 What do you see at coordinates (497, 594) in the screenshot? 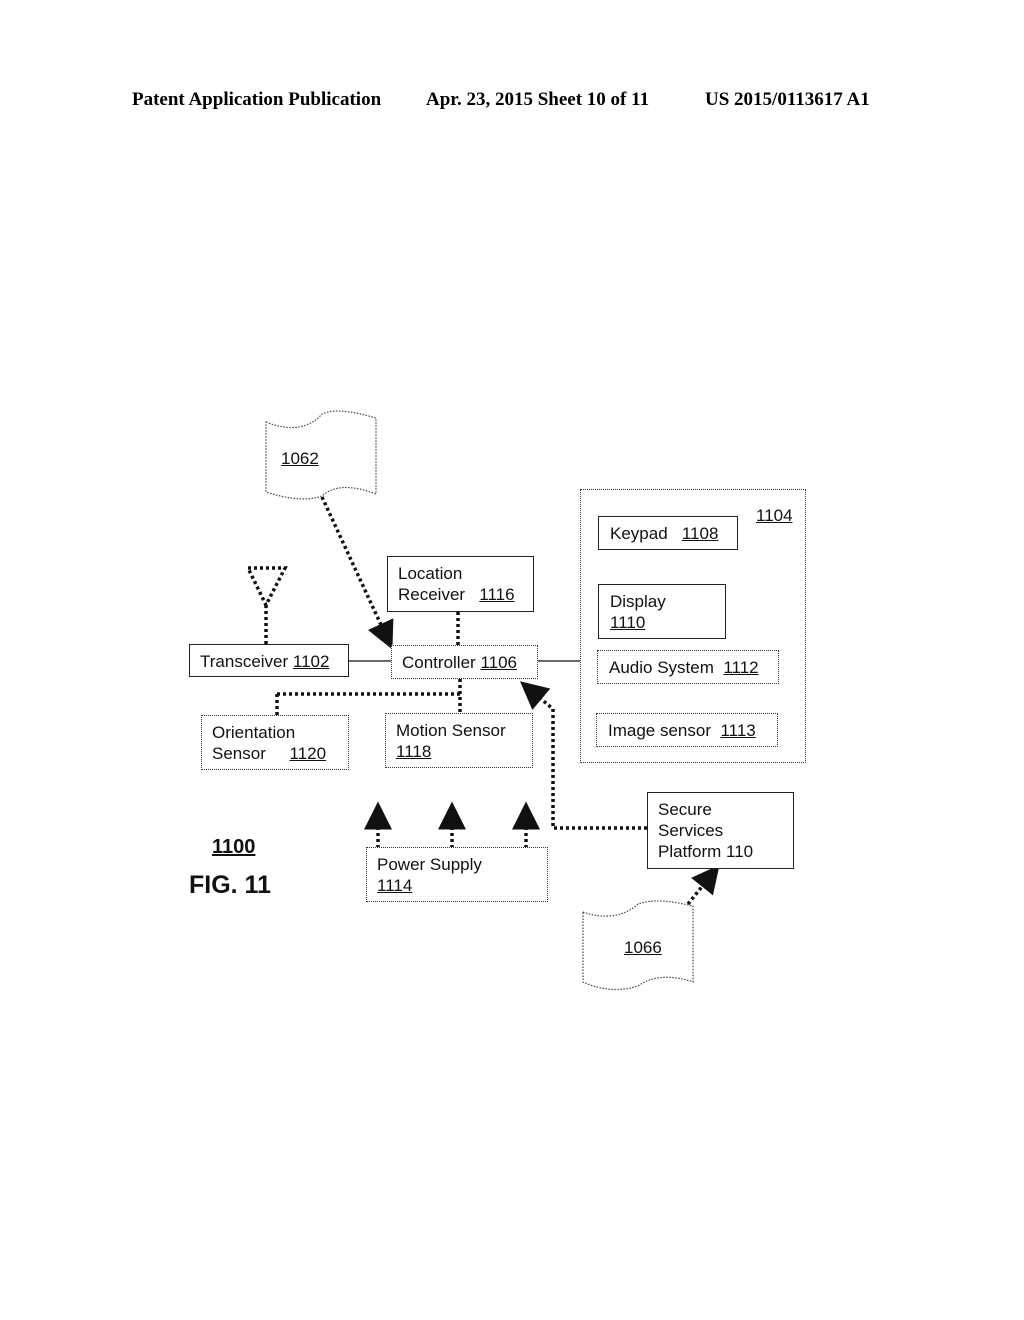
I see `location-receiver-ref: 1116` at bounding box center [497, 594].